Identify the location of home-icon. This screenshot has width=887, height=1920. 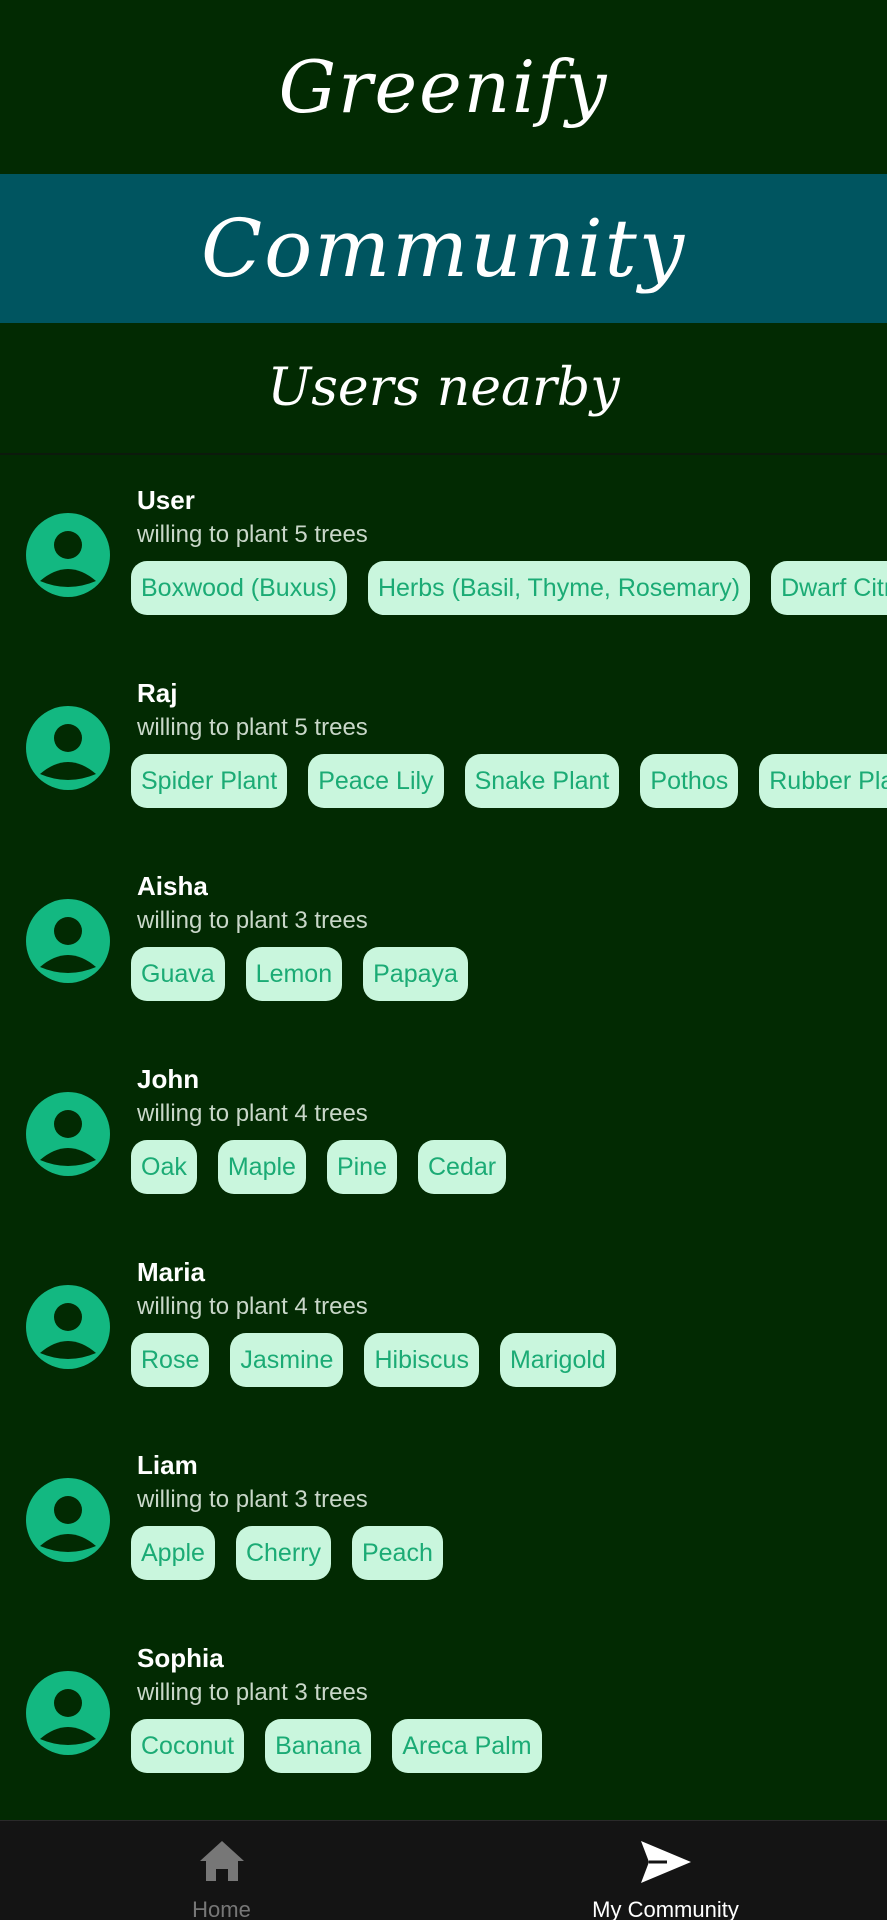
(221, 1861).